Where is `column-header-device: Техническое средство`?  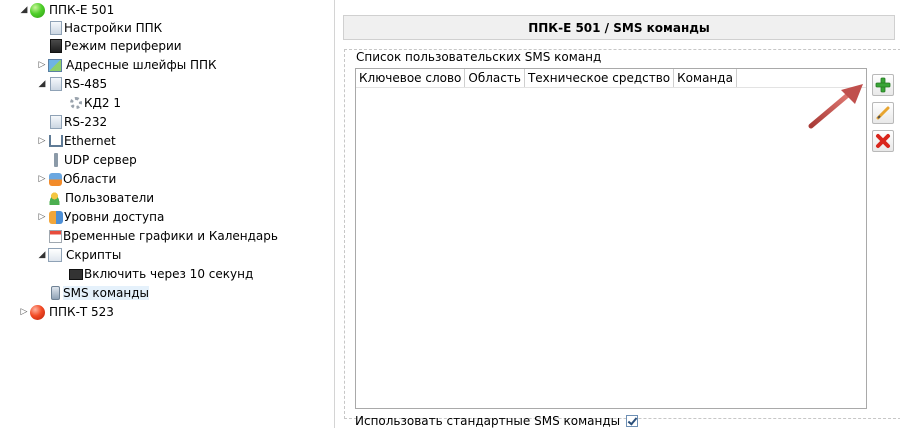 column-header-device: Техническое средство is located at coordinates (600, 78).